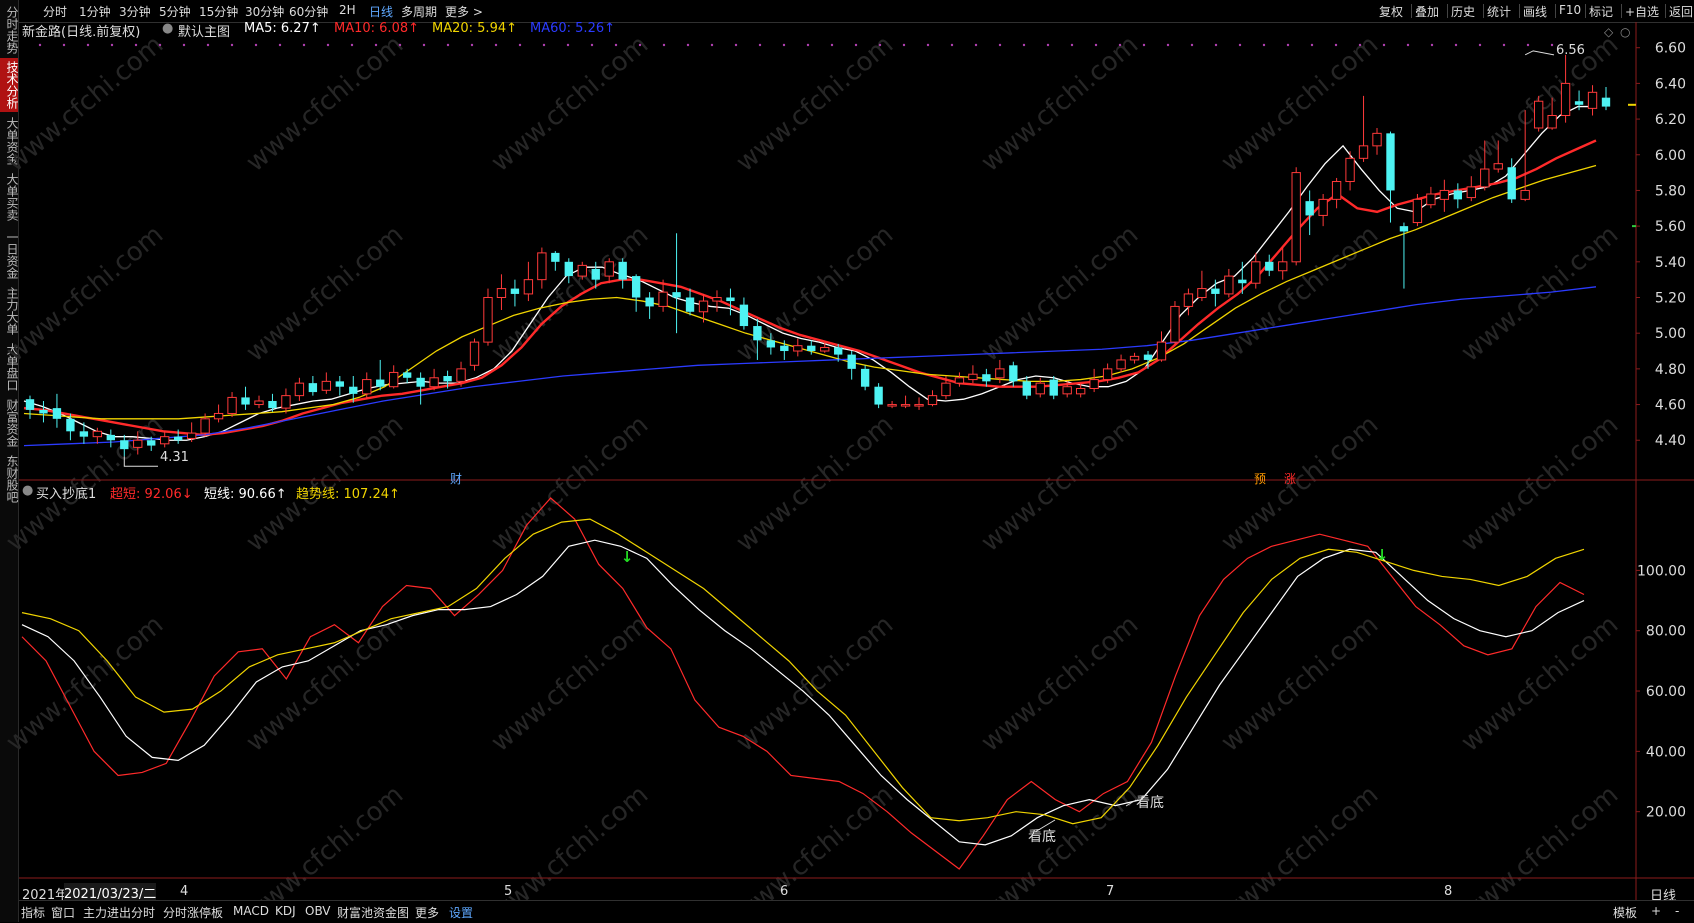  What do you see at coordinates (456, 478) in the screenshot?
I see `event-finance-marker: 财` at bounding box center [456, 478].